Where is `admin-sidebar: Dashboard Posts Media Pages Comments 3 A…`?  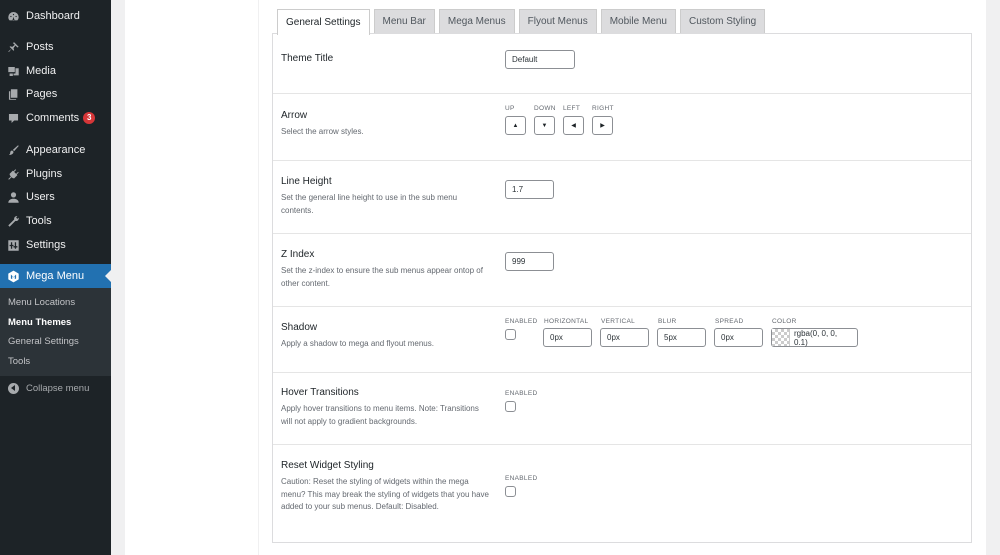 admin-sidebar: Dashboard Posts Media Pages Comments 3 A… is located at coordinates (55, 277).